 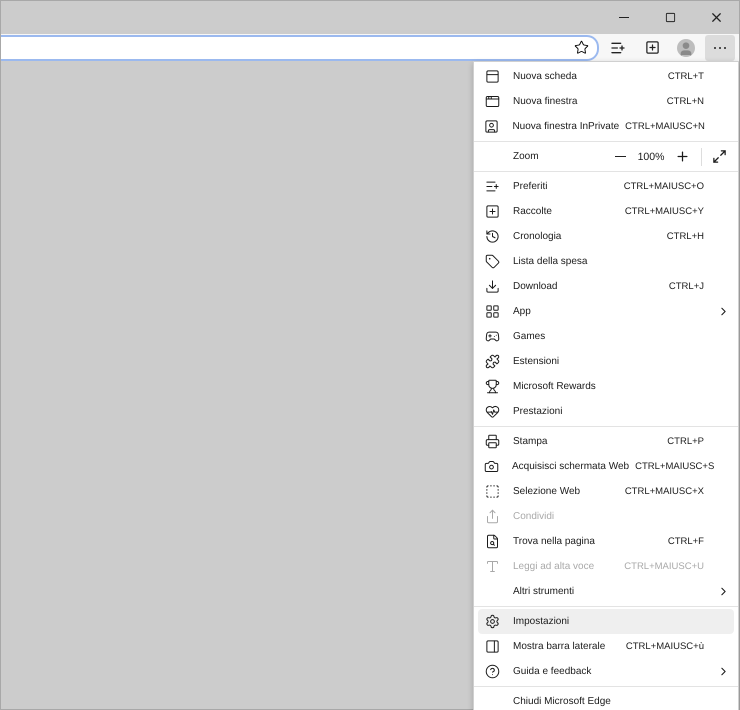 I want to click on heart-pulse-icon, so click(x=492, y=411).